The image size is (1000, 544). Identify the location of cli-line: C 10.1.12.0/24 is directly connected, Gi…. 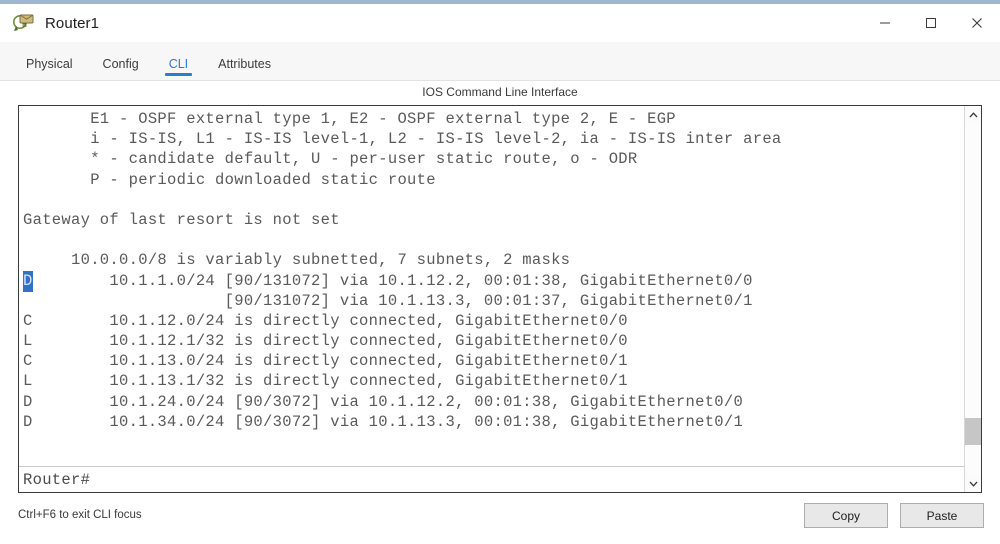
(325, 320).